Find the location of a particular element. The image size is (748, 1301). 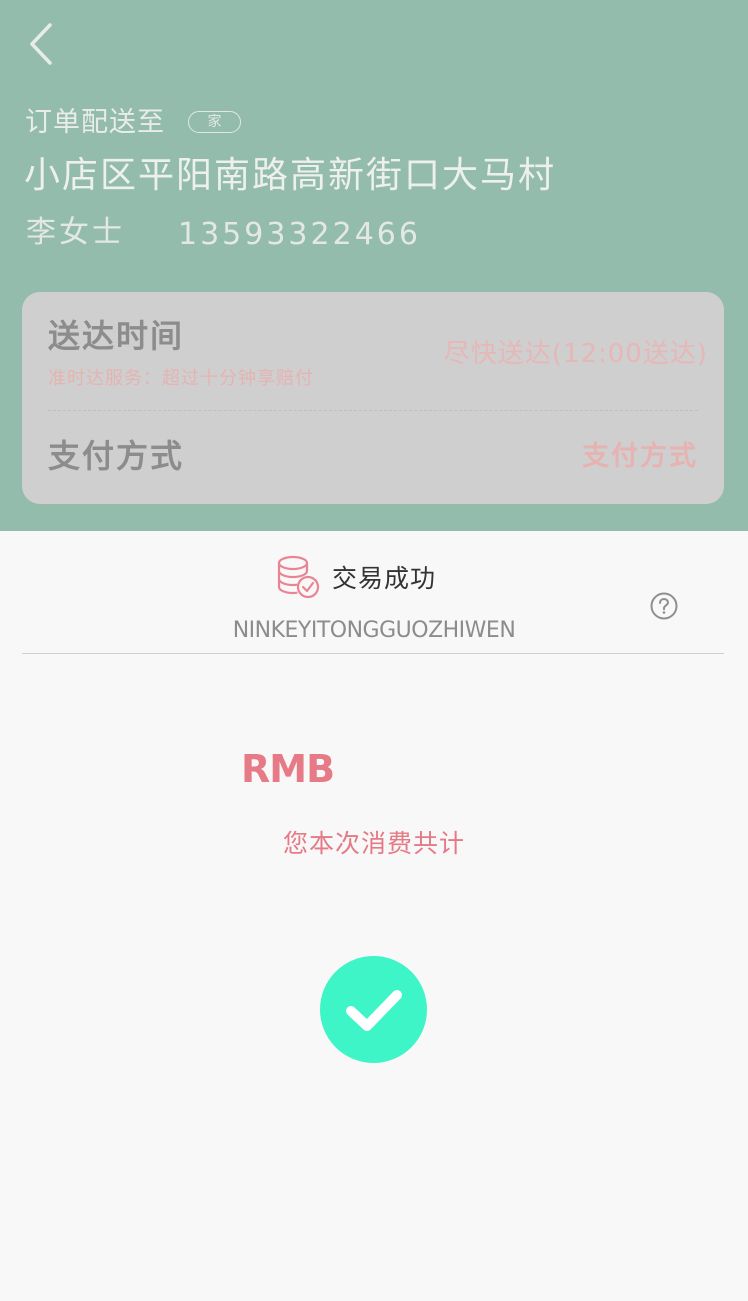

success-indicator is located at coordinates (373, 1009).